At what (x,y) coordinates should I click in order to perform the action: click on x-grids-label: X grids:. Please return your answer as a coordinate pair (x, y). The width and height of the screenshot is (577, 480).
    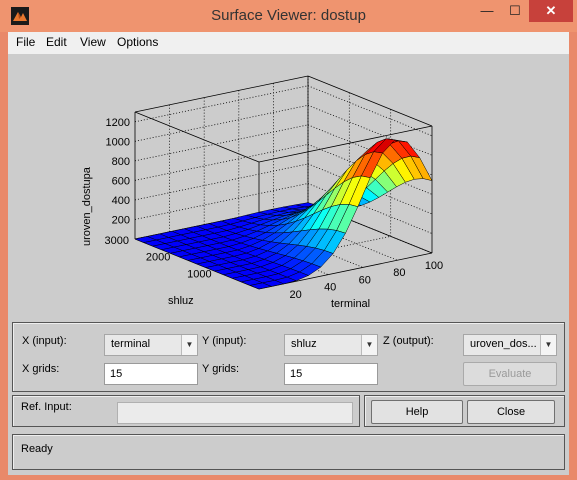
    Looking at the image, I should click on (41, 369).